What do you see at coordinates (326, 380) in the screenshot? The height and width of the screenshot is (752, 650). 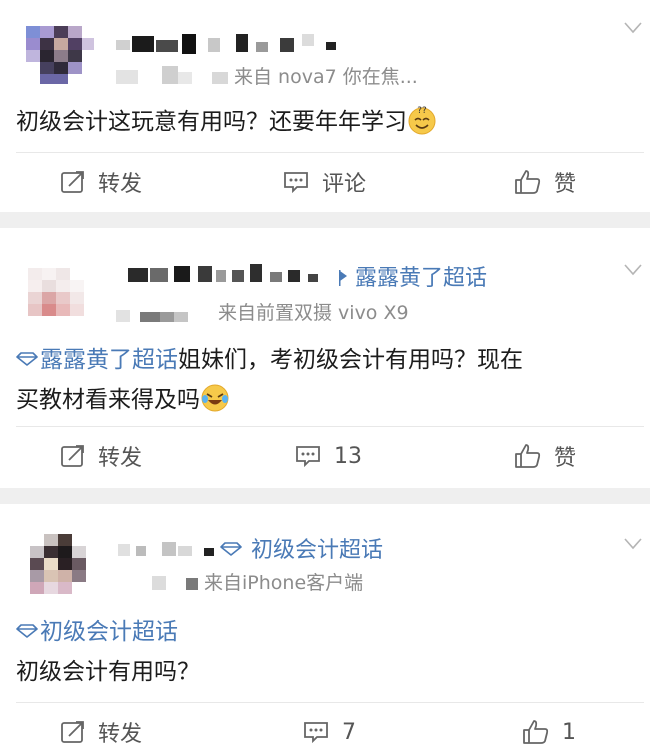 I see `post-content: 露露黄了超话姐妹们，考初级会计有用吗？现在 买教材看来得及吗` at bounding box center [326, 380].